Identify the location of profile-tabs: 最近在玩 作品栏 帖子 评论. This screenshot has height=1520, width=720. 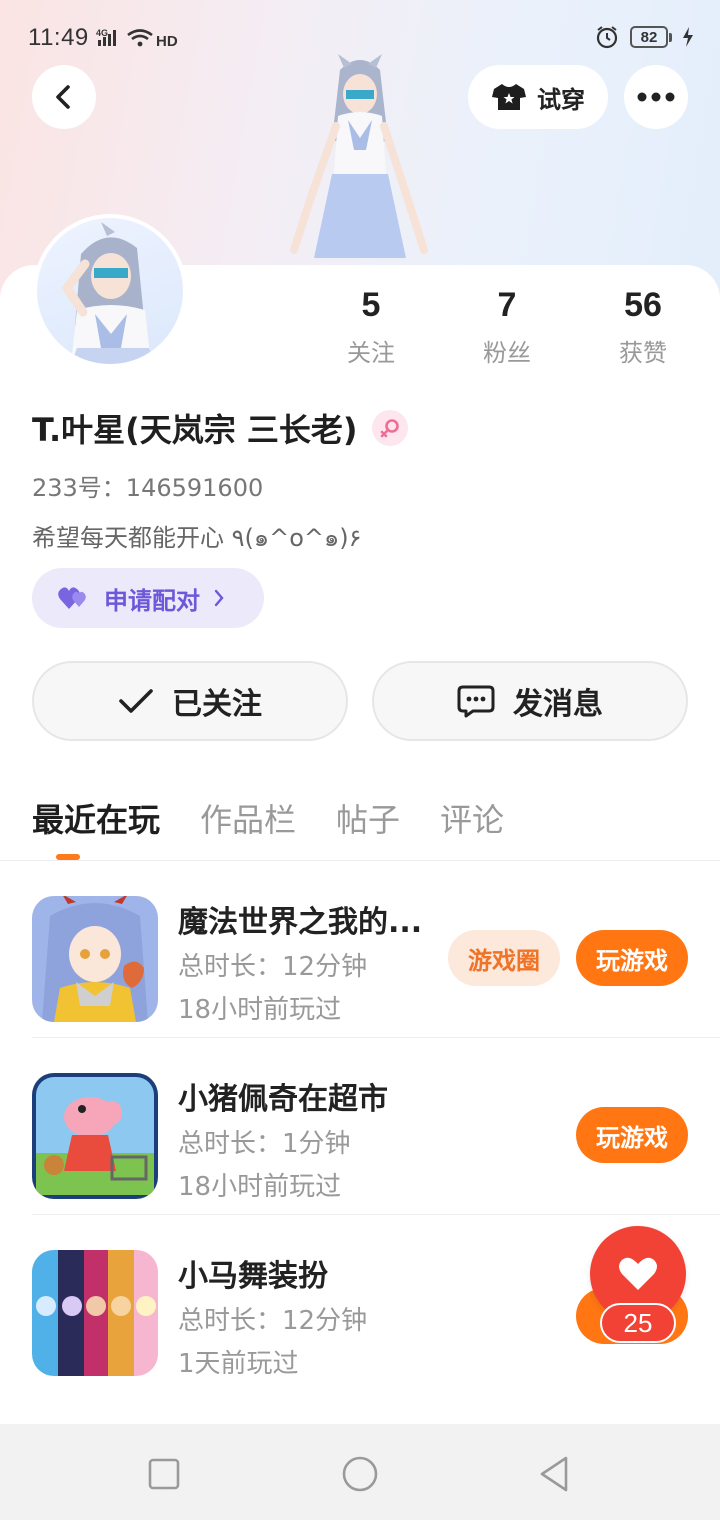
(268, 823).